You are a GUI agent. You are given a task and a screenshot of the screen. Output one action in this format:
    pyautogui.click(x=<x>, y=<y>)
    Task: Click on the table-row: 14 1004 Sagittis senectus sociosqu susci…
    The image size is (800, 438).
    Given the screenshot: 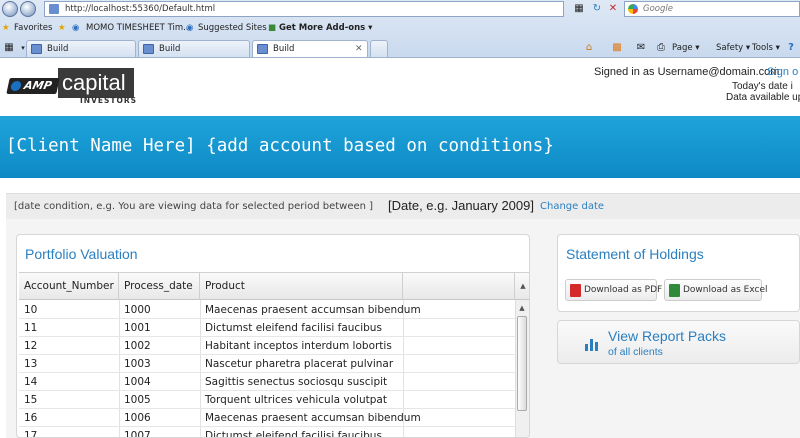 What is the action you would take?
    pyautogui.click(x=267, y=382)
    